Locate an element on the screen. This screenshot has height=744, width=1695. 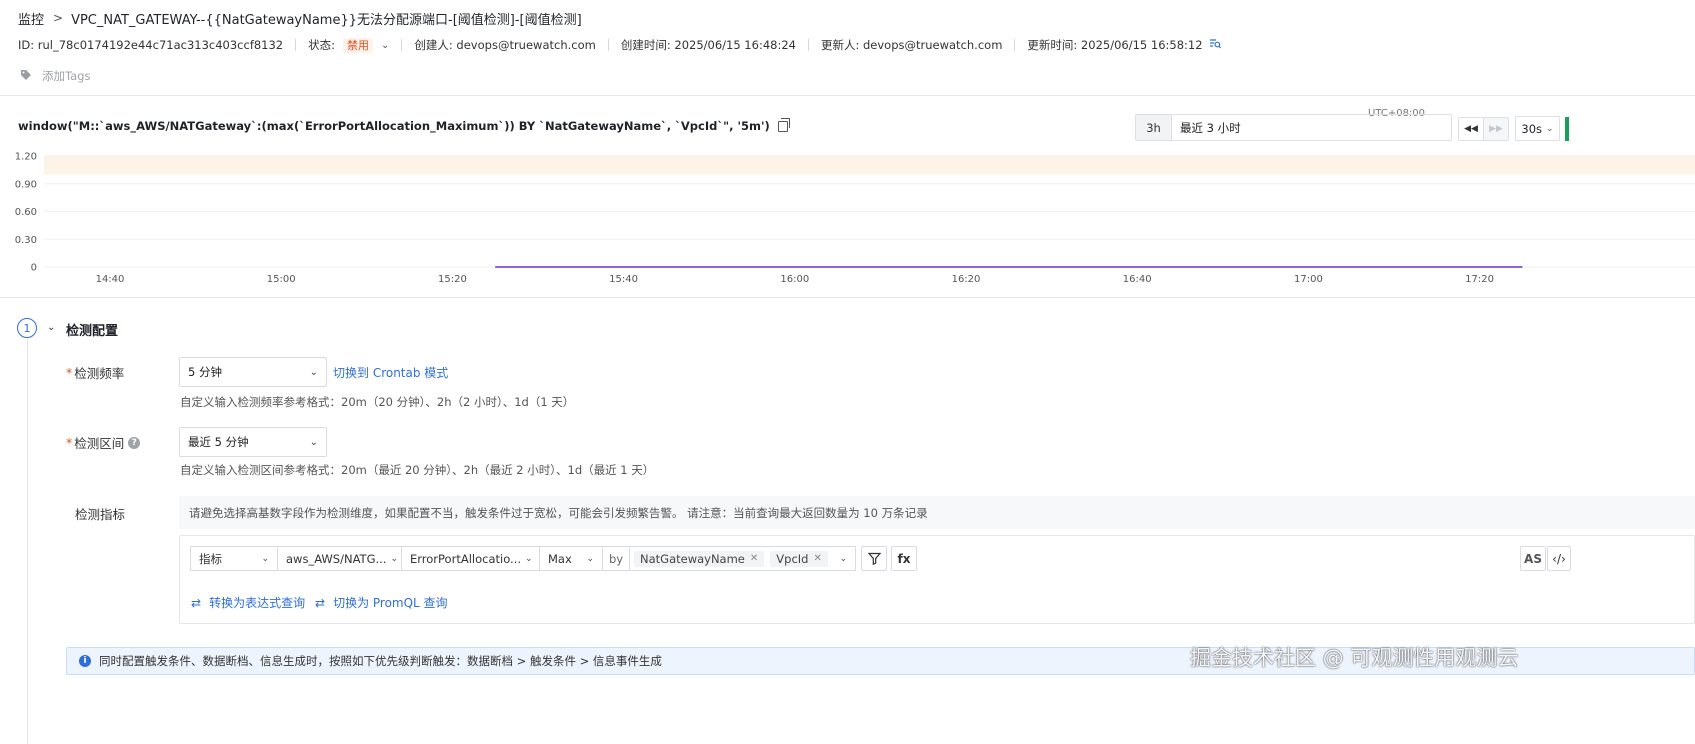
convert-expression-link: ⇄ 转换为表达式查询 is located at coordinates (248, 602).